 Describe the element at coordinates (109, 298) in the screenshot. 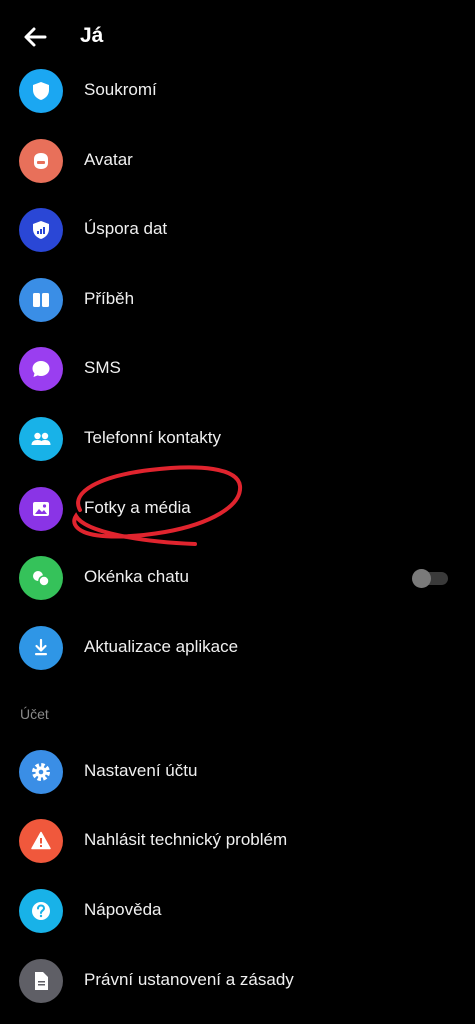

I see `item-label: Příběh` at that location.